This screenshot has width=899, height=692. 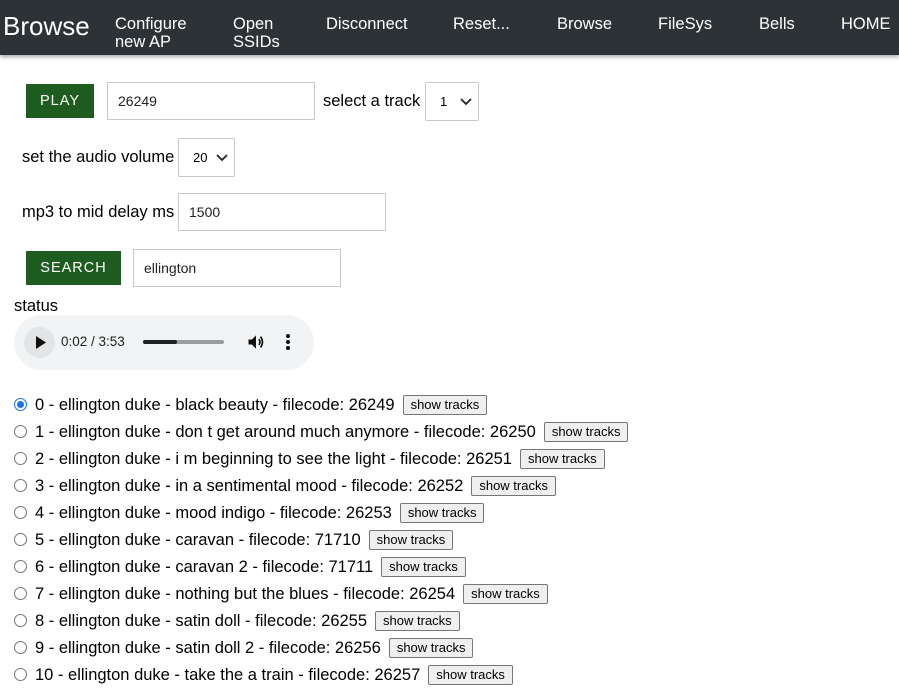 What do you see at coordinates (93, 341) in the screenshot?
I see `audio-time-display: 0:02 / 3:53` at bounding box center [93, 341].